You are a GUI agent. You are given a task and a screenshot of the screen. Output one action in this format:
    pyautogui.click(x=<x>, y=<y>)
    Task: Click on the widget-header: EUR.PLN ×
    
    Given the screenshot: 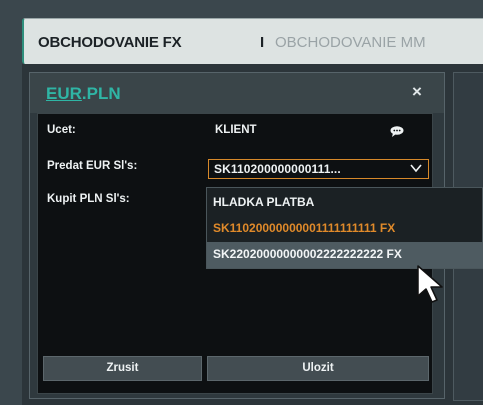 What is the action you would take?
    pyautogui.click(x=237, y=93)
    